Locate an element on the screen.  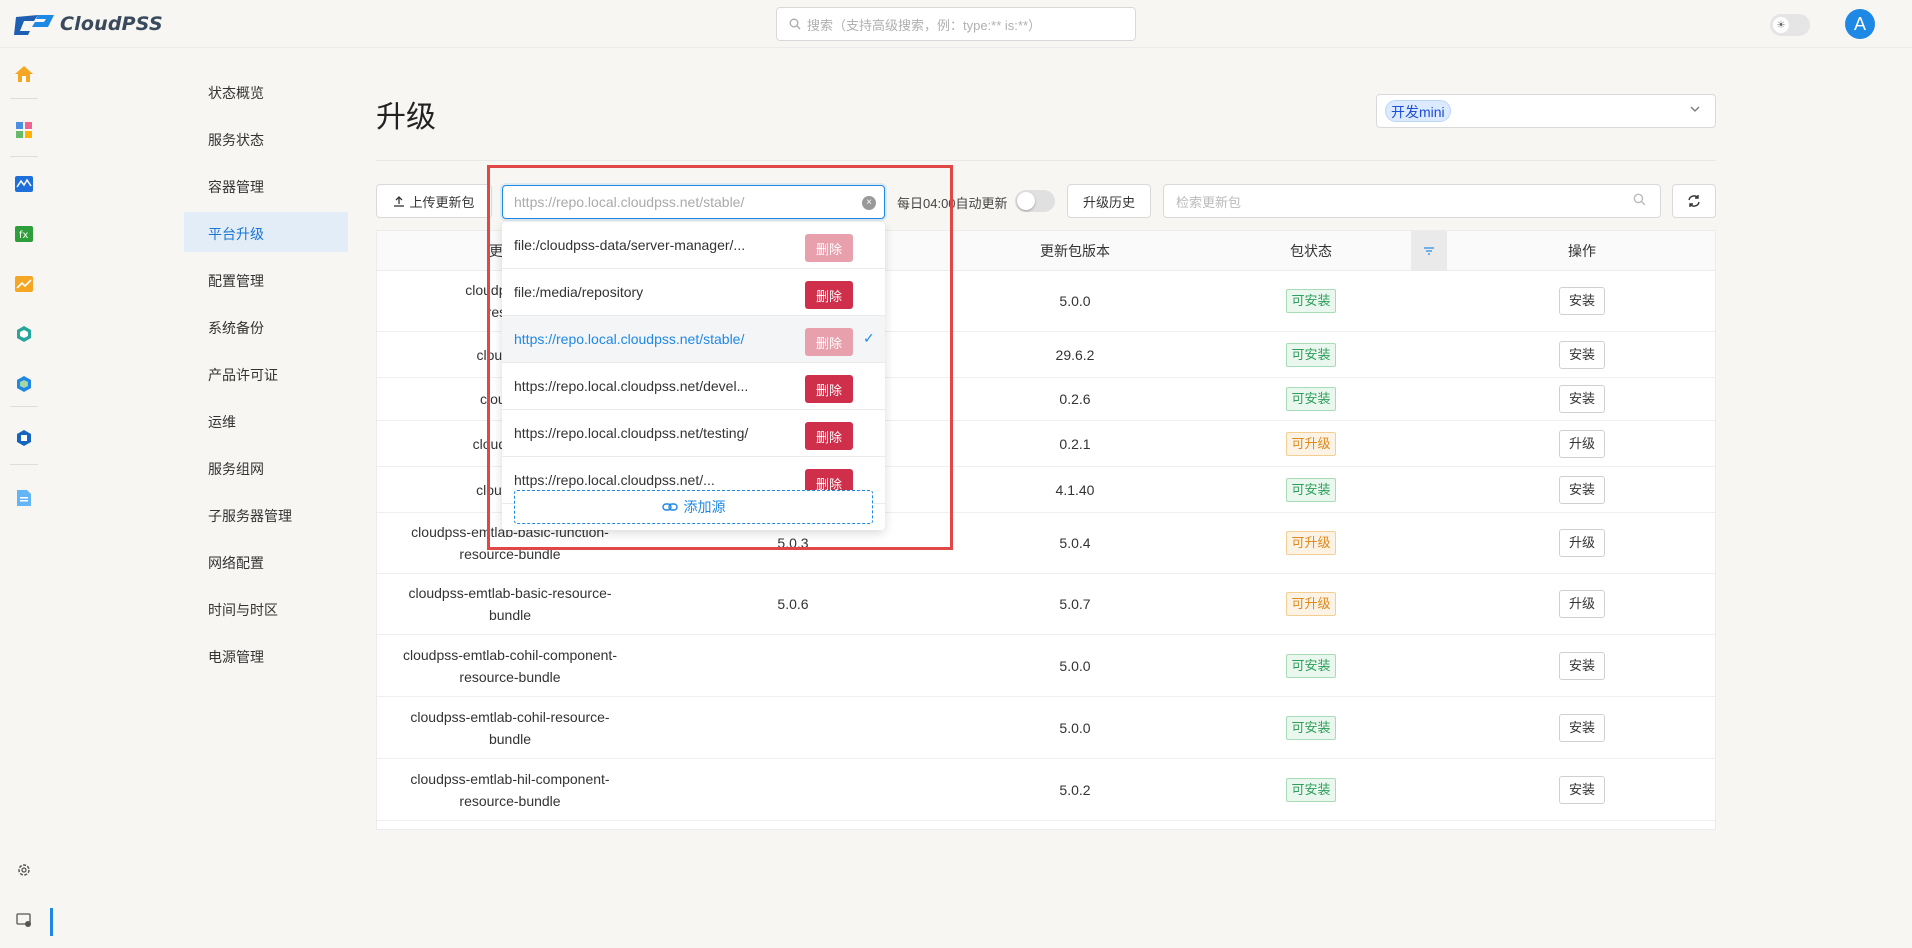
environment-select: 开发mini is located at coordinates (1546, 111).